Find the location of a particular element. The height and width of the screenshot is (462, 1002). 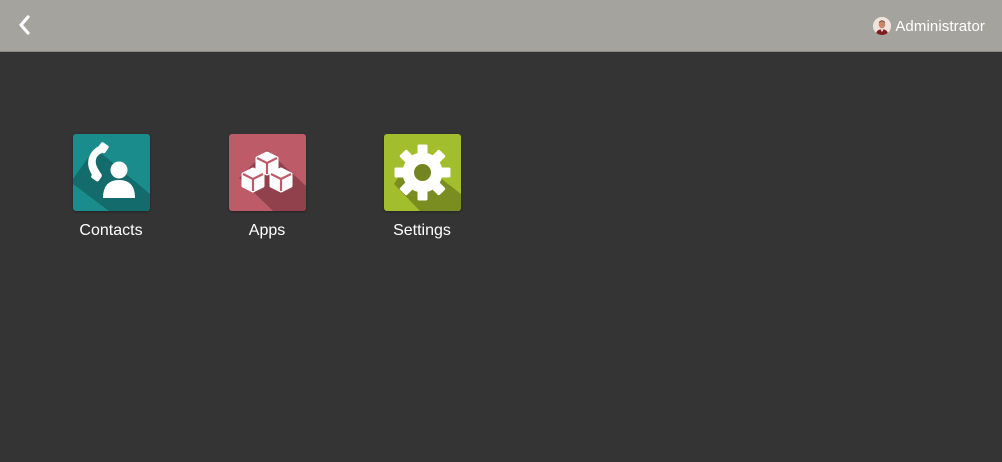

chevron-left-icon is located at coordinates (24, 25).